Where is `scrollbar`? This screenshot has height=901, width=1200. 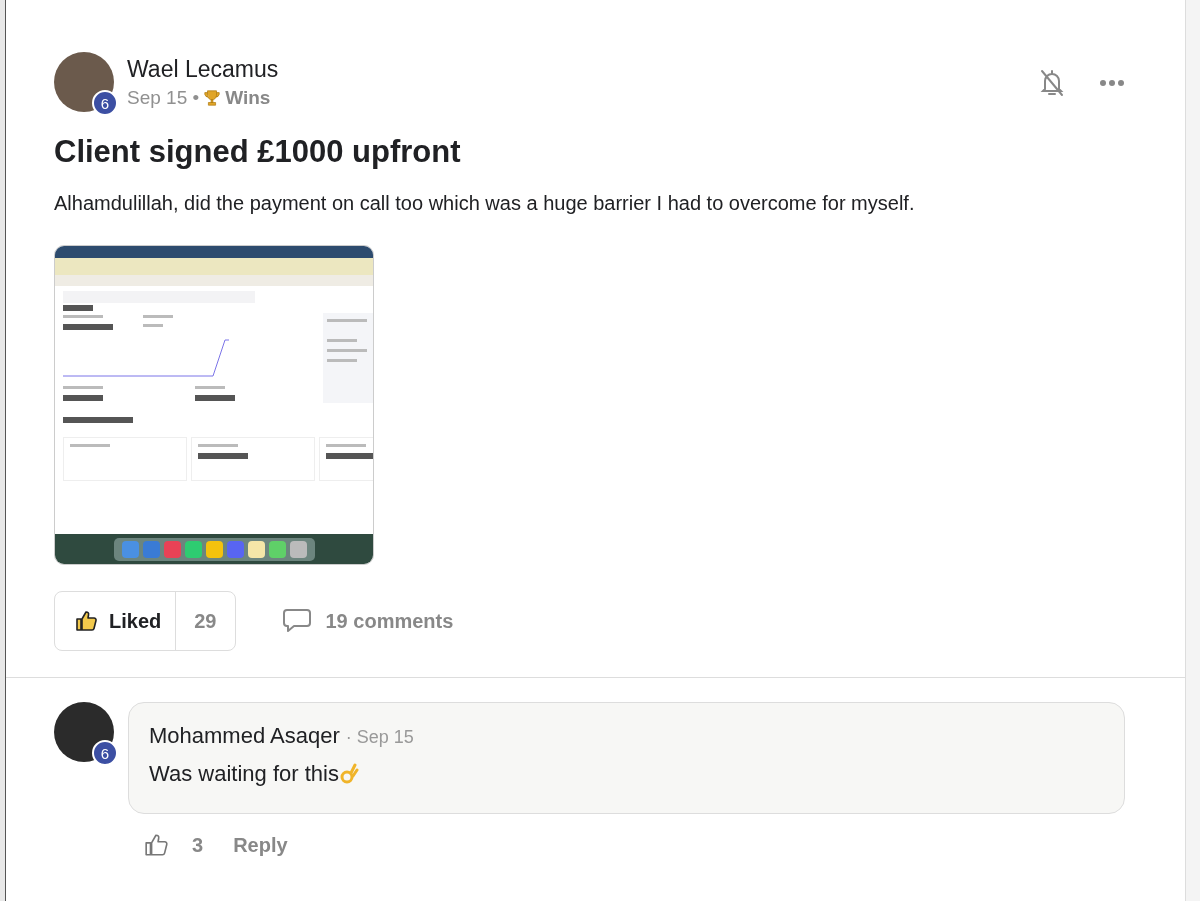
scrollbar is located at coordinates (1192, 450).